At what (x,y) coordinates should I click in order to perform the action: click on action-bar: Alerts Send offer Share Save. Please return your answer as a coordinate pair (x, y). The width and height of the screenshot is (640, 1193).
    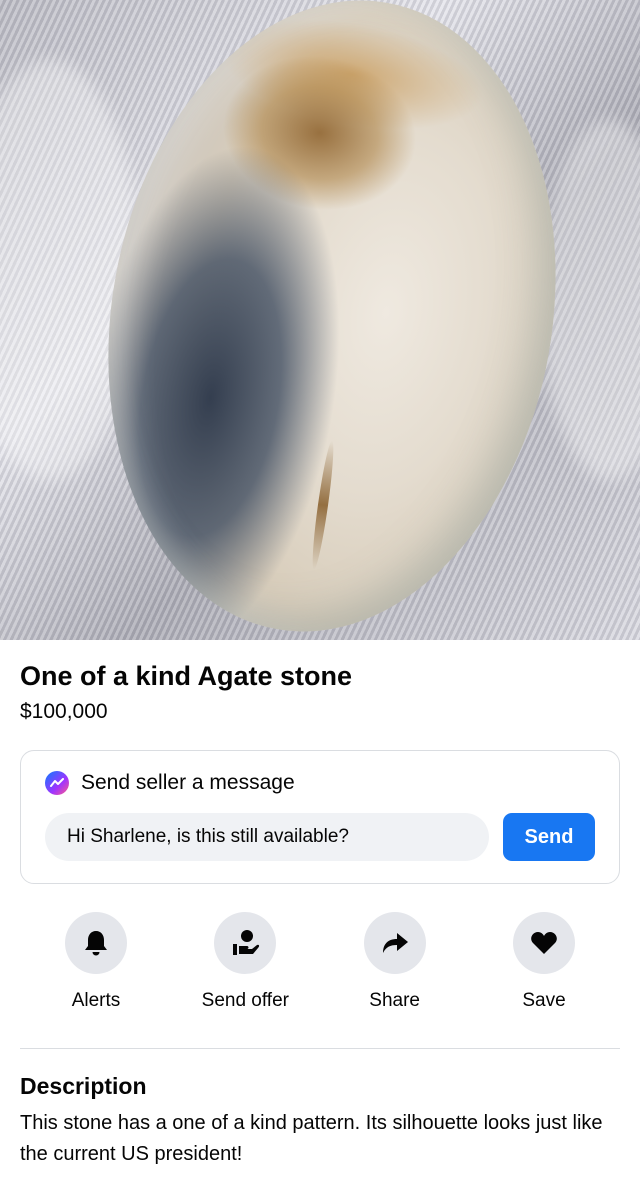
    Looking at the image, I should click on (320, 962).